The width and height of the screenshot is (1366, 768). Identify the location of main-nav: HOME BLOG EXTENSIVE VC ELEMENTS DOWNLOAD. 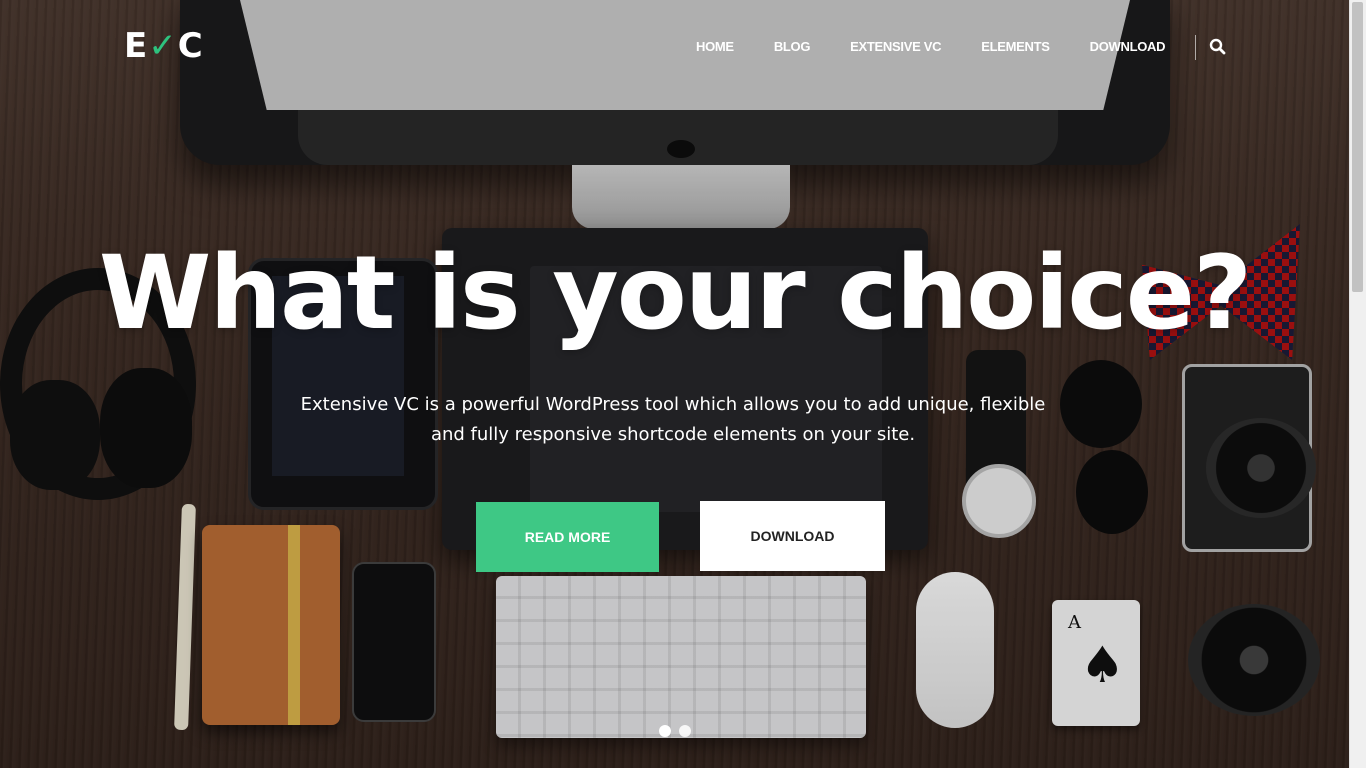
(931, 47).